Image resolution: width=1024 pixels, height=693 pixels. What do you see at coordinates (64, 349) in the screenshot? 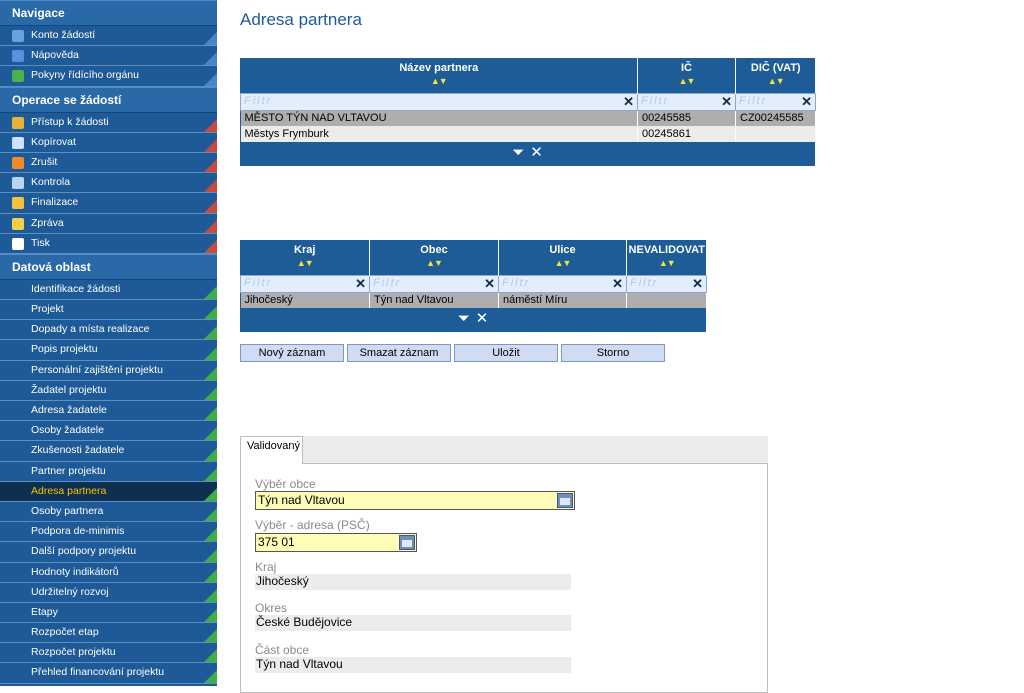
I see `sidebar-item-label: Popis projektu` at bounding box center [64, 349].